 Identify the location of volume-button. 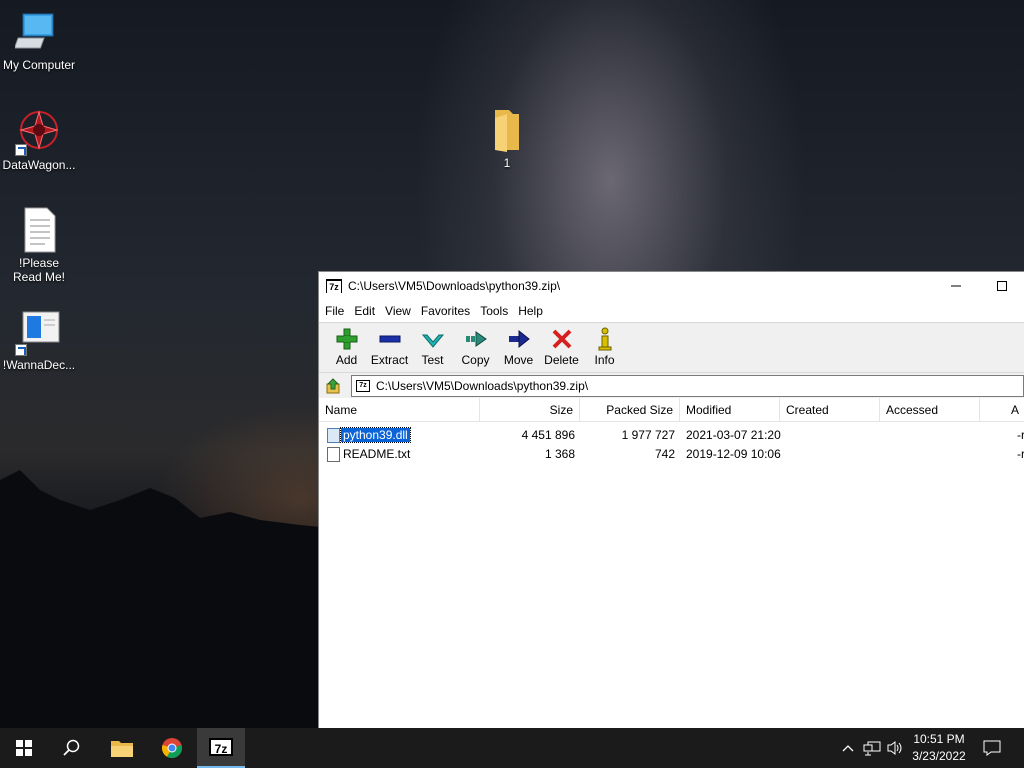
(895, 748).